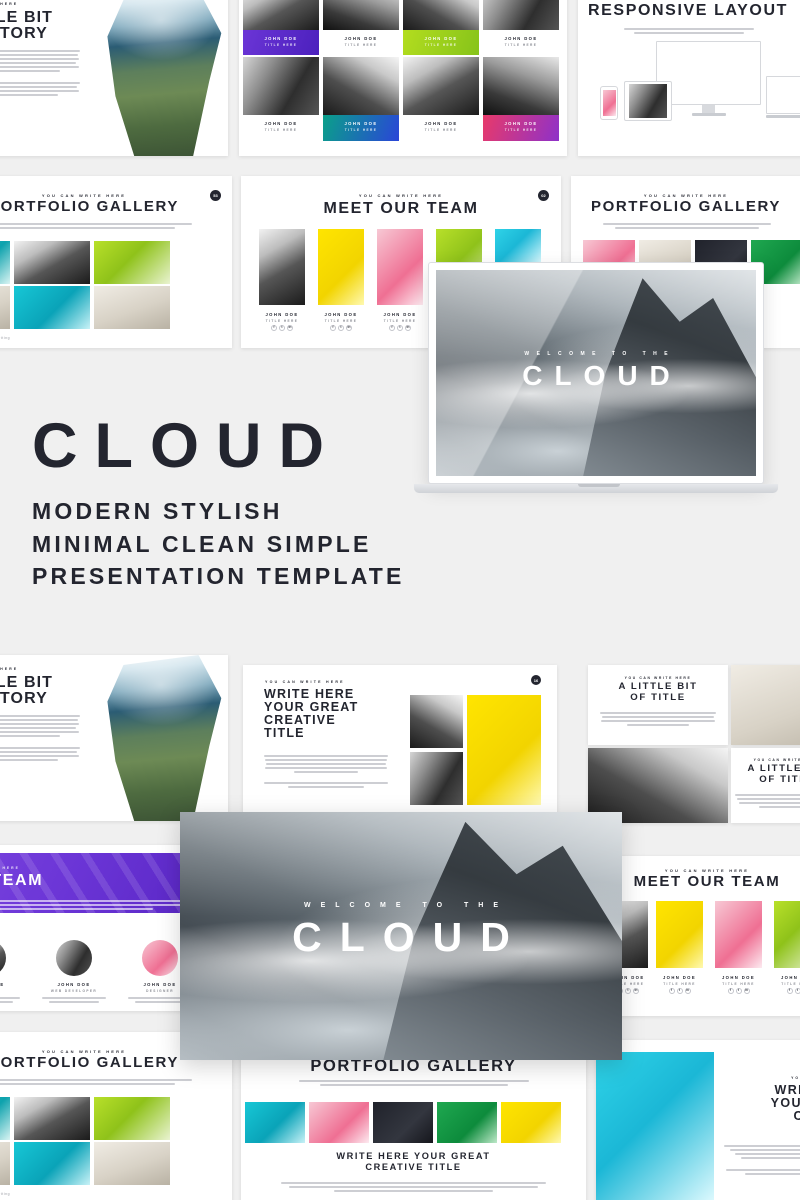 This screenshot has height=1200, width=800. I want to click on member-avatar, so click(3, 958).